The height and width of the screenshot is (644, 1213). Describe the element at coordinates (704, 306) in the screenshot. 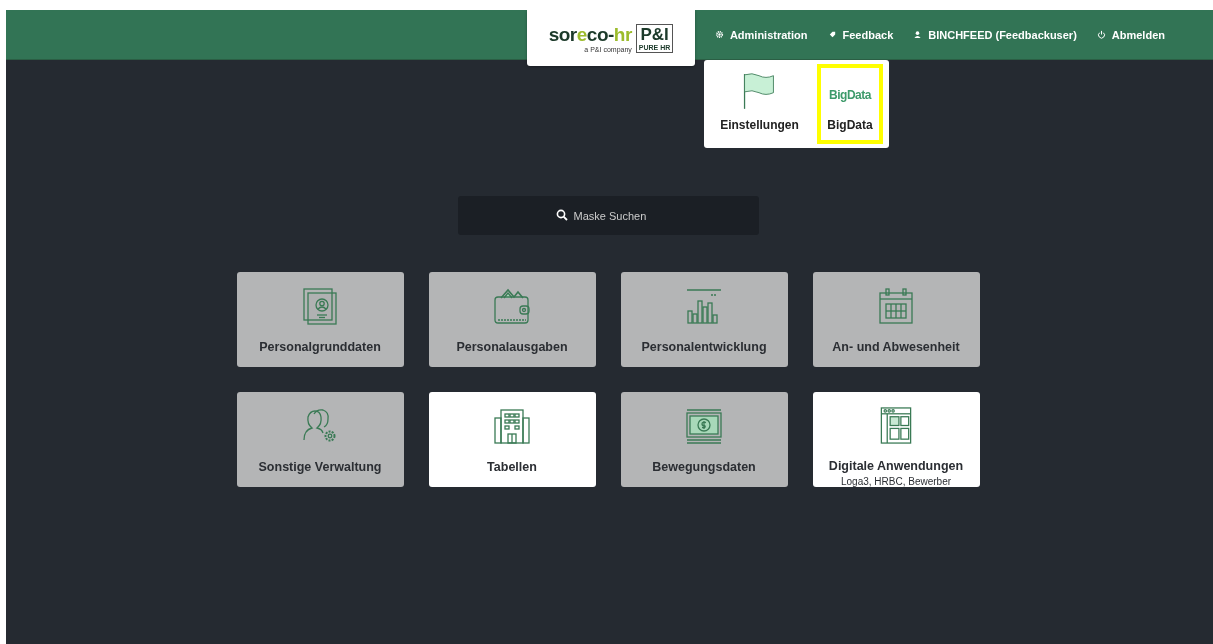

I see `chart-icon` at that location.